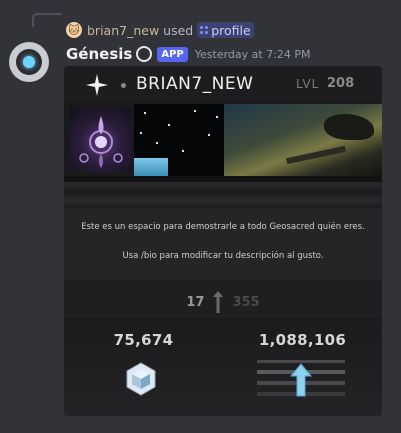 The height and width of the screenshot is (433, 401). I want to click on profile-header: BRIAN7_NEW LVL 208, so click(223, 84).